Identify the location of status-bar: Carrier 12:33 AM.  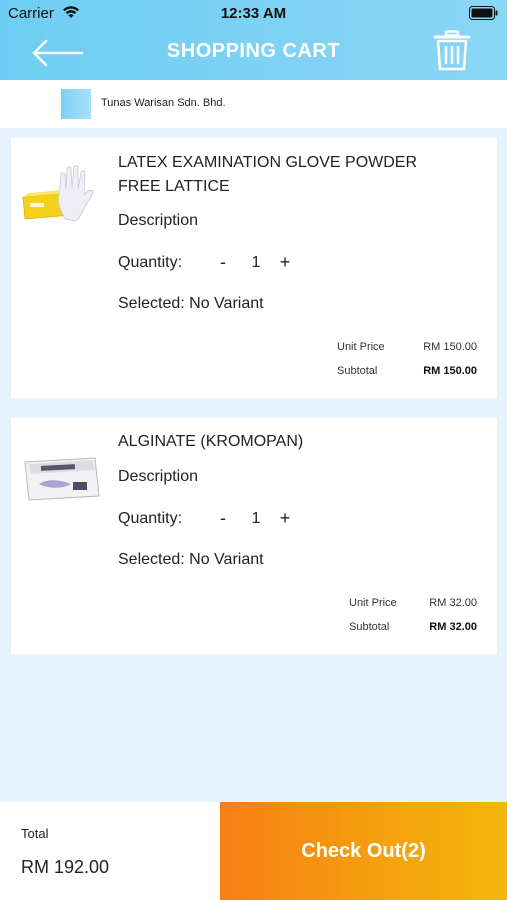
(253, 14).